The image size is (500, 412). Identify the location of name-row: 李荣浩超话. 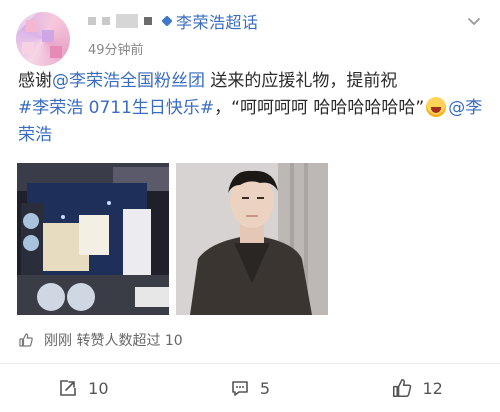
(173, 21).